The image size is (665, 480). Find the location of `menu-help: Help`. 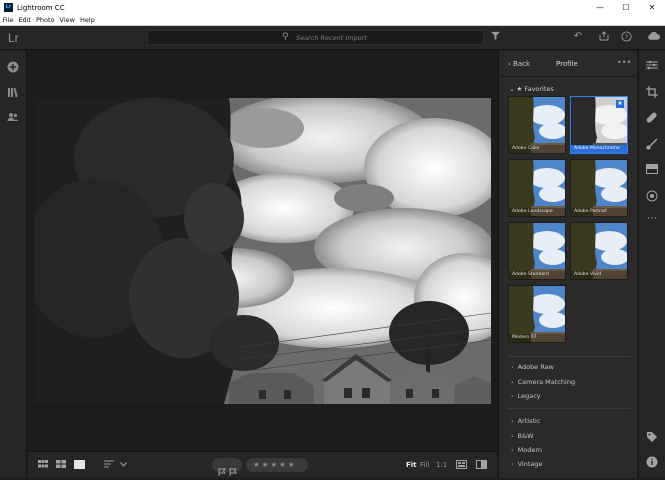

menu-help: Help is located at coordinates (87, 20).